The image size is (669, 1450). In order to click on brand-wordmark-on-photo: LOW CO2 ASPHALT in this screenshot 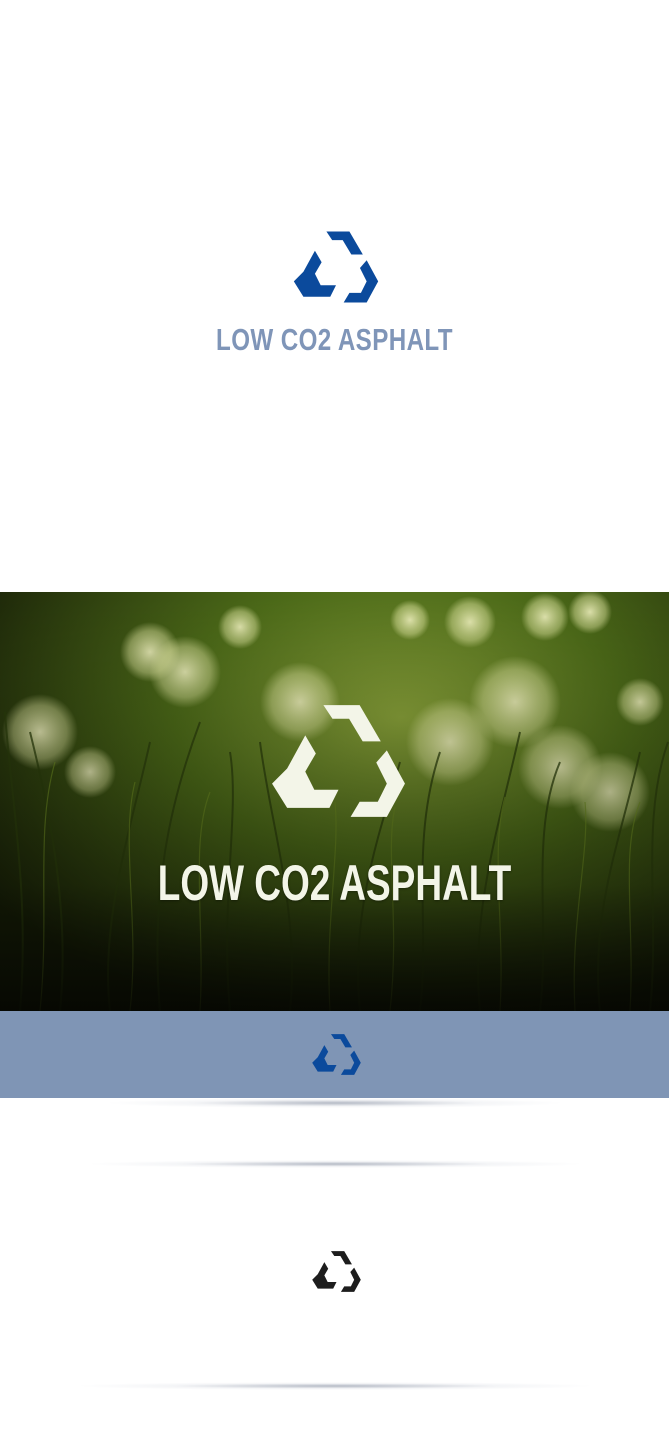, I will do `click(334, 883)`.